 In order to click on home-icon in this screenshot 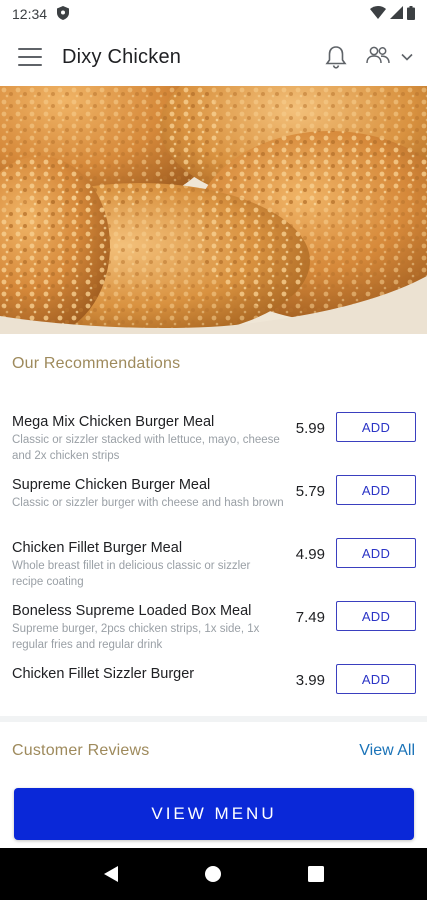, I will do `click(213, 874)`.